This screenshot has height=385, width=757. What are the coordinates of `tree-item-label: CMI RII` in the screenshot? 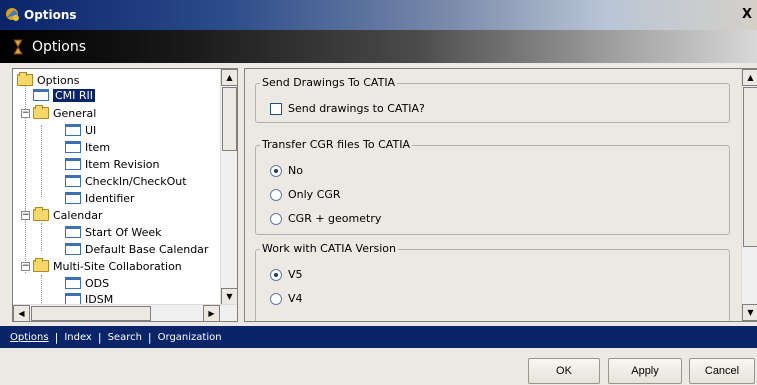 It's located at (74, 95).